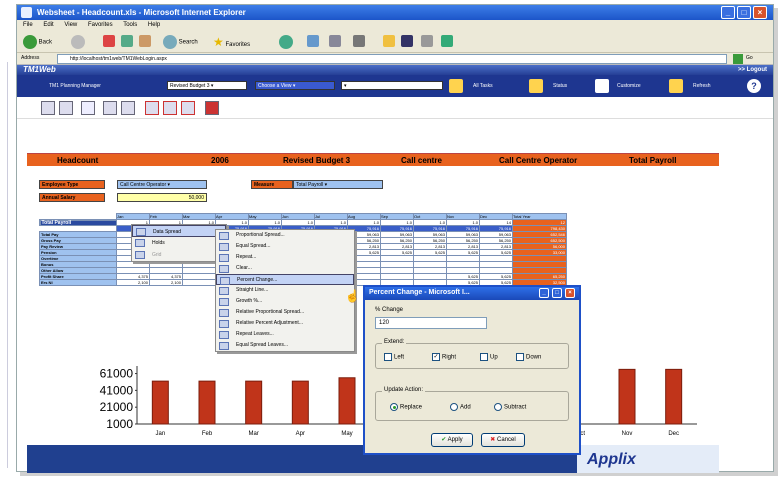  Describe the element at coordinates (66, 108) in the screenshot. I see `export-icon` at that location.